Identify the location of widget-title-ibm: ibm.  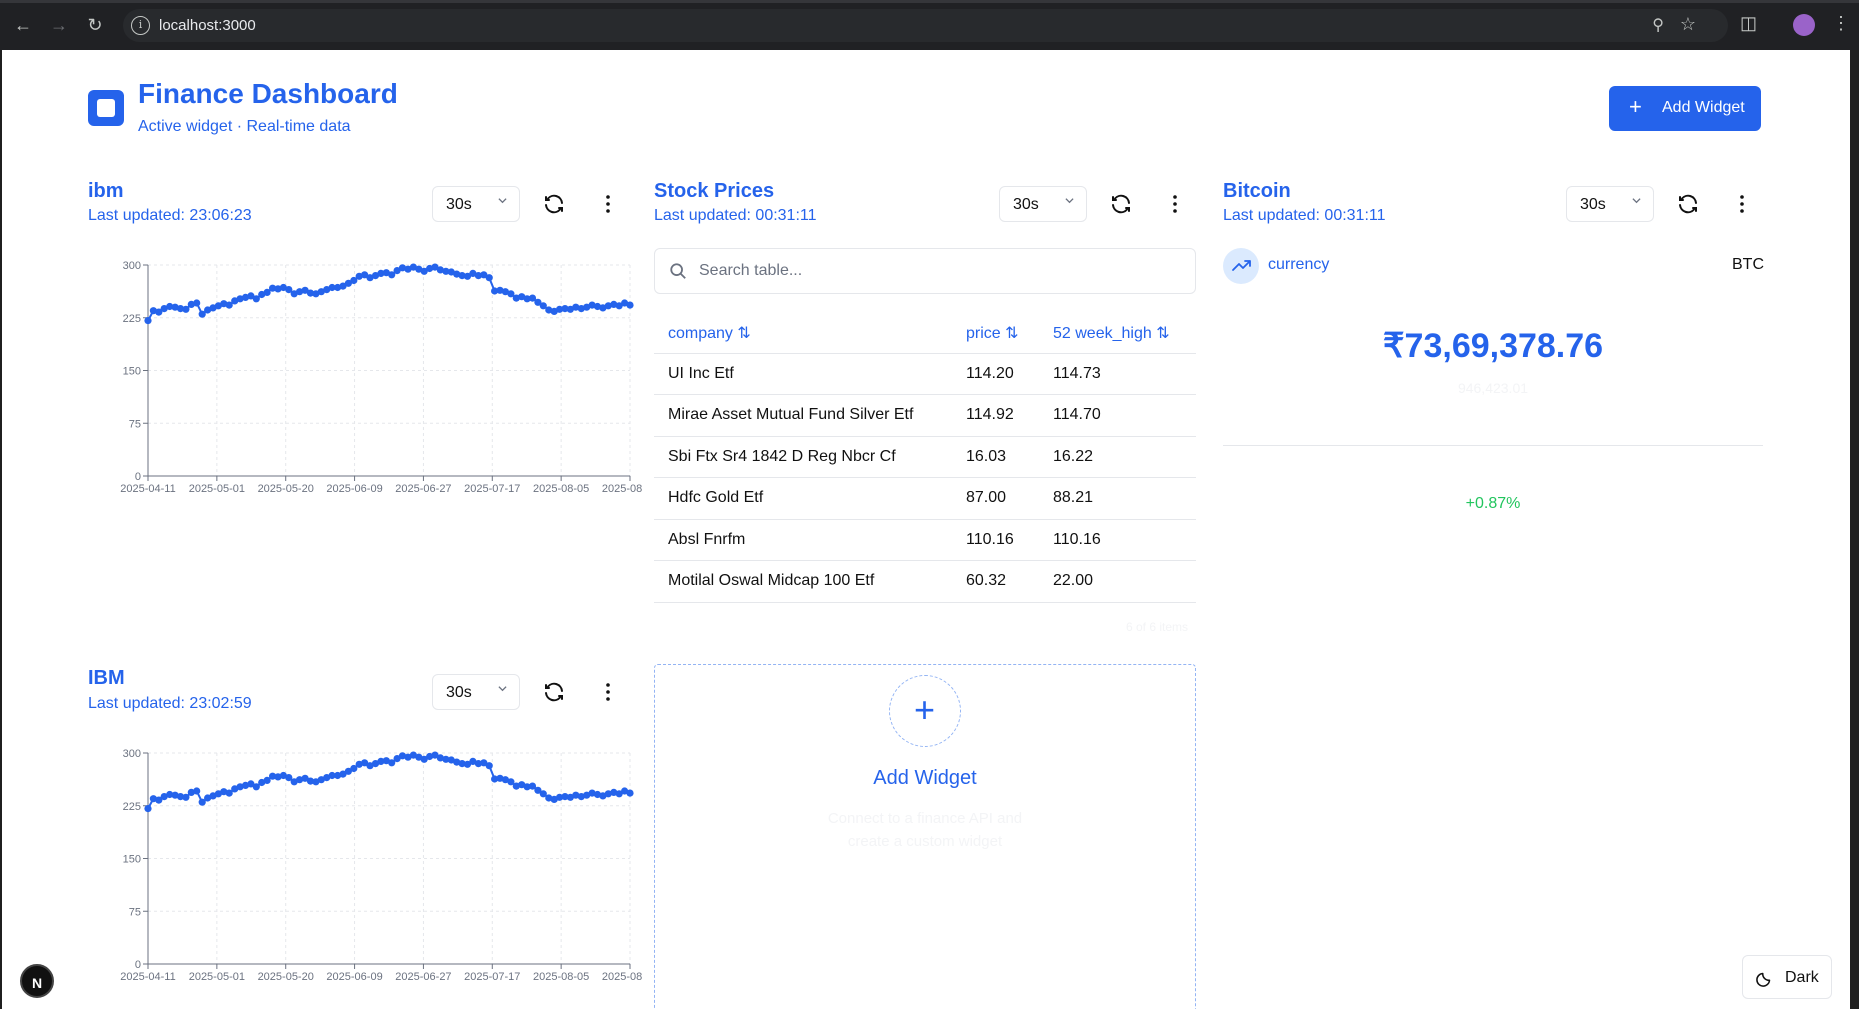
(106, 191).